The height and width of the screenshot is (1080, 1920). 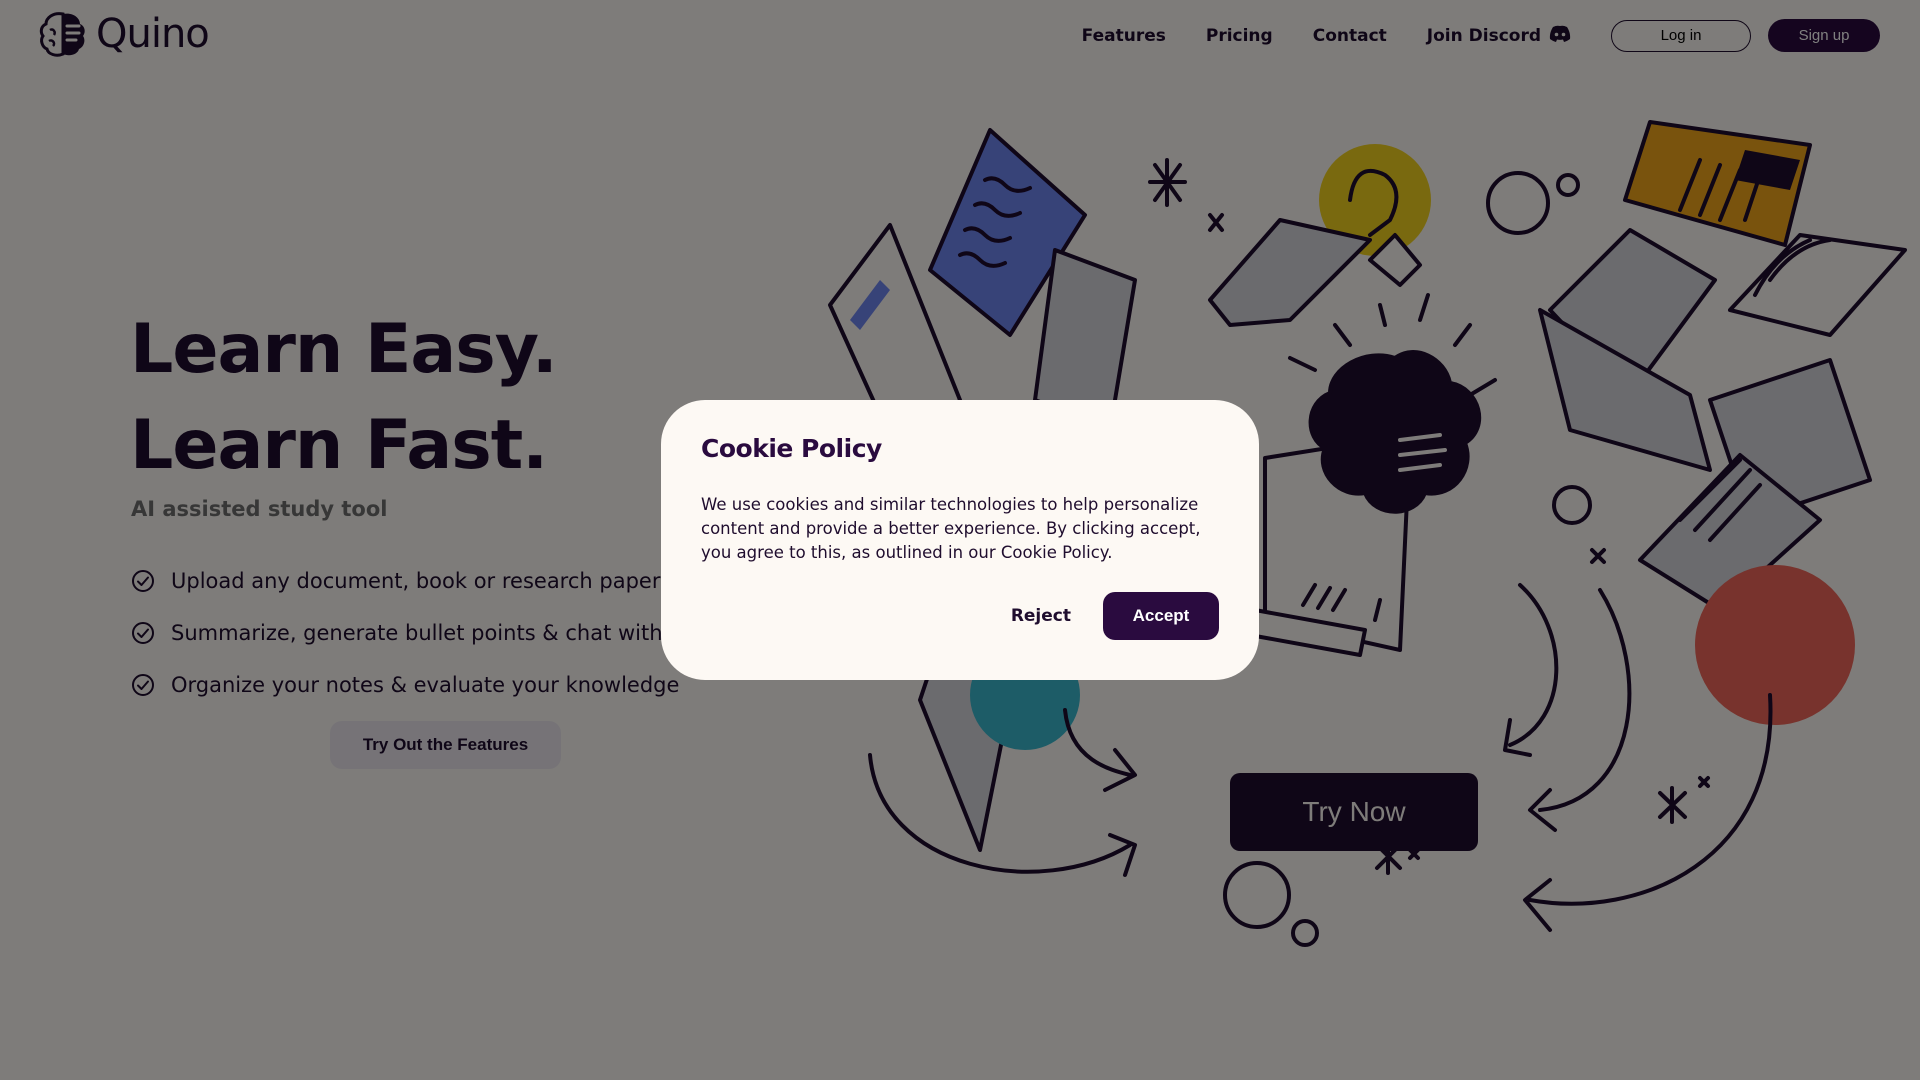 What do you see at coordinates (791, 448) in the screenshot?
I see `cookie-policy-title: Cookie Policy` at bounding box center [791, 448].